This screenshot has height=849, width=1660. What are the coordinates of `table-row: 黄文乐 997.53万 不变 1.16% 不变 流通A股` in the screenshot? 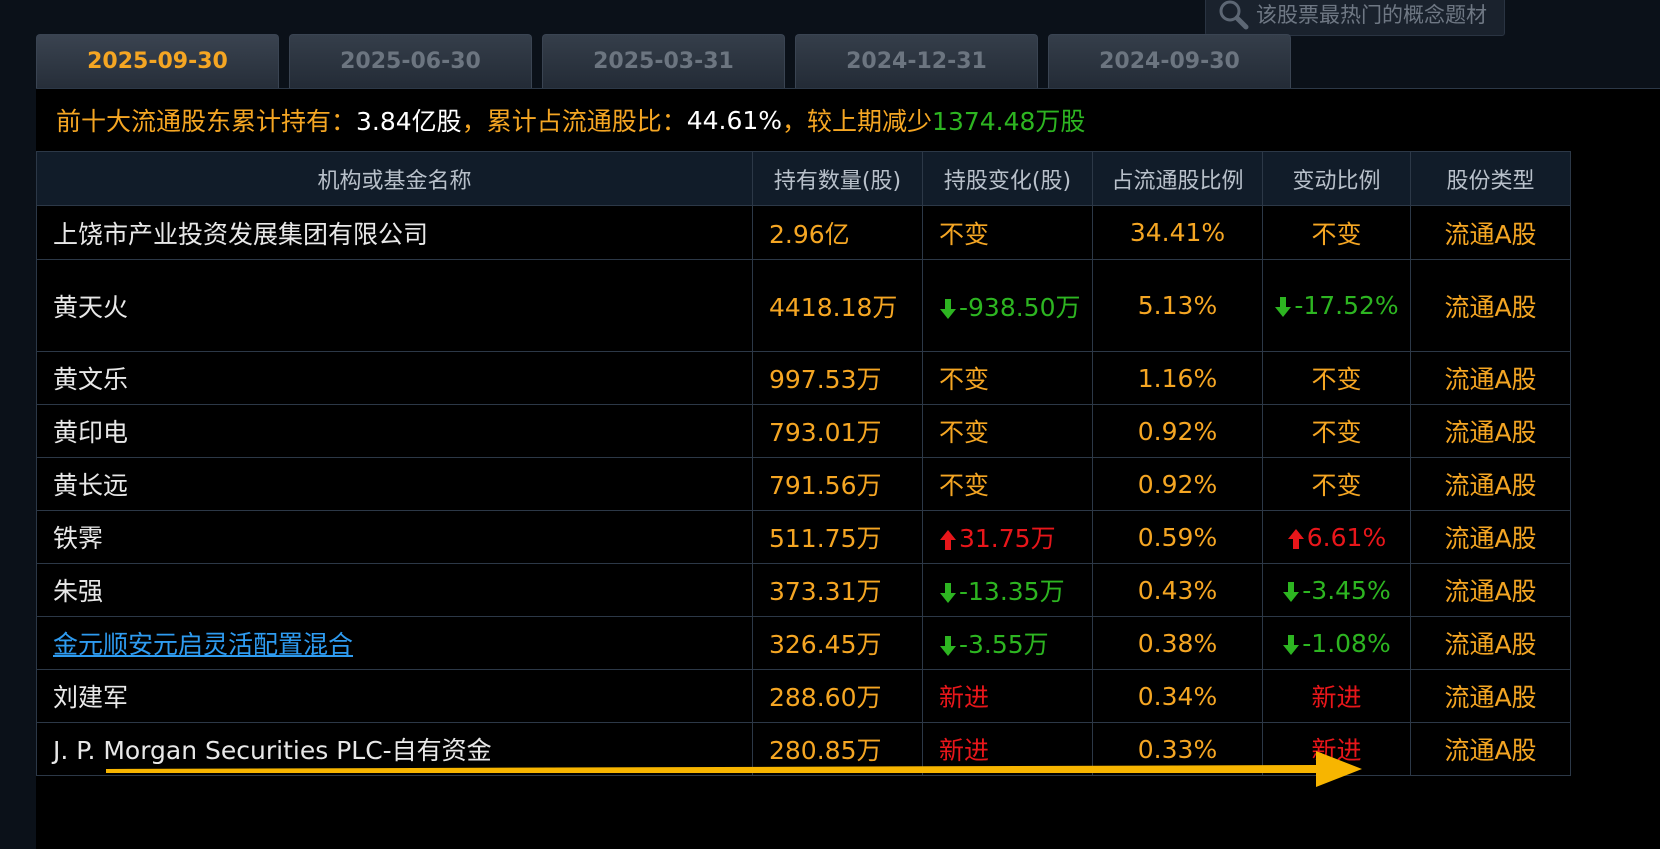 It's located at (803, 378).